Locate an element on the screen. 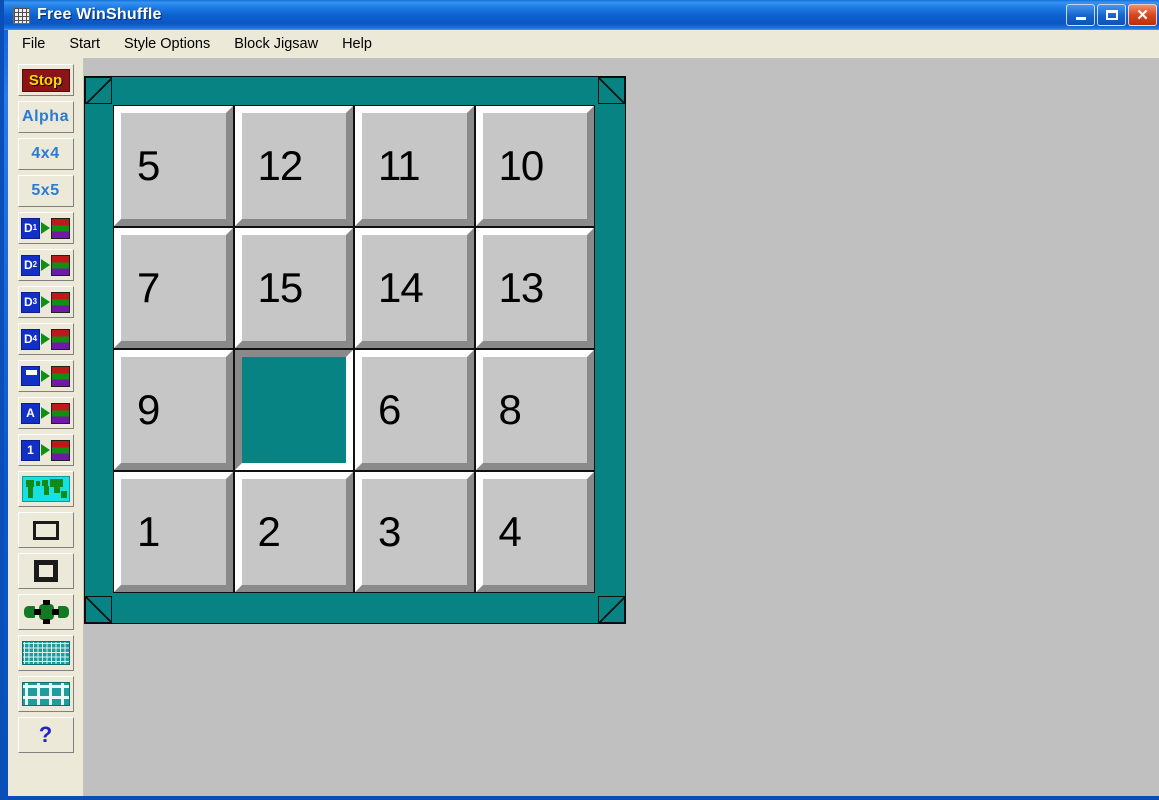 This screenshot has width=1159, height=800. board-corner-top-right is located at coordinates (611, 90).